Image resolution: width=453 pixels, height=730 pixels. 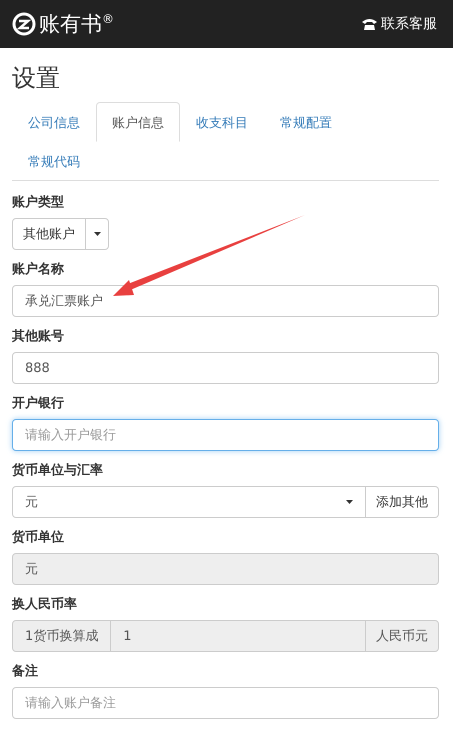 I want to click on tab: 常规配置, so click(x=306, y=122).